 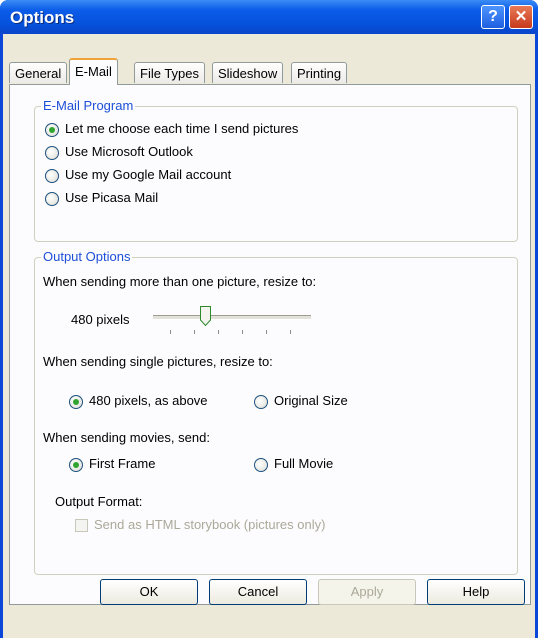 What do you see at coordinates (52, 199) in the screenshot?
I see `radio-picasa-mail` at bounding box center [52, 199].